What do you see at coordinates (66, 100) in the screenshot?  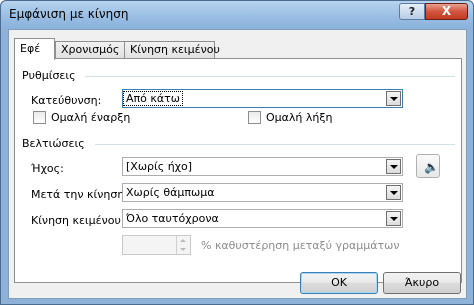 I see `direction-label: Κατεύθυνση:` at bounding box center [66, 100].